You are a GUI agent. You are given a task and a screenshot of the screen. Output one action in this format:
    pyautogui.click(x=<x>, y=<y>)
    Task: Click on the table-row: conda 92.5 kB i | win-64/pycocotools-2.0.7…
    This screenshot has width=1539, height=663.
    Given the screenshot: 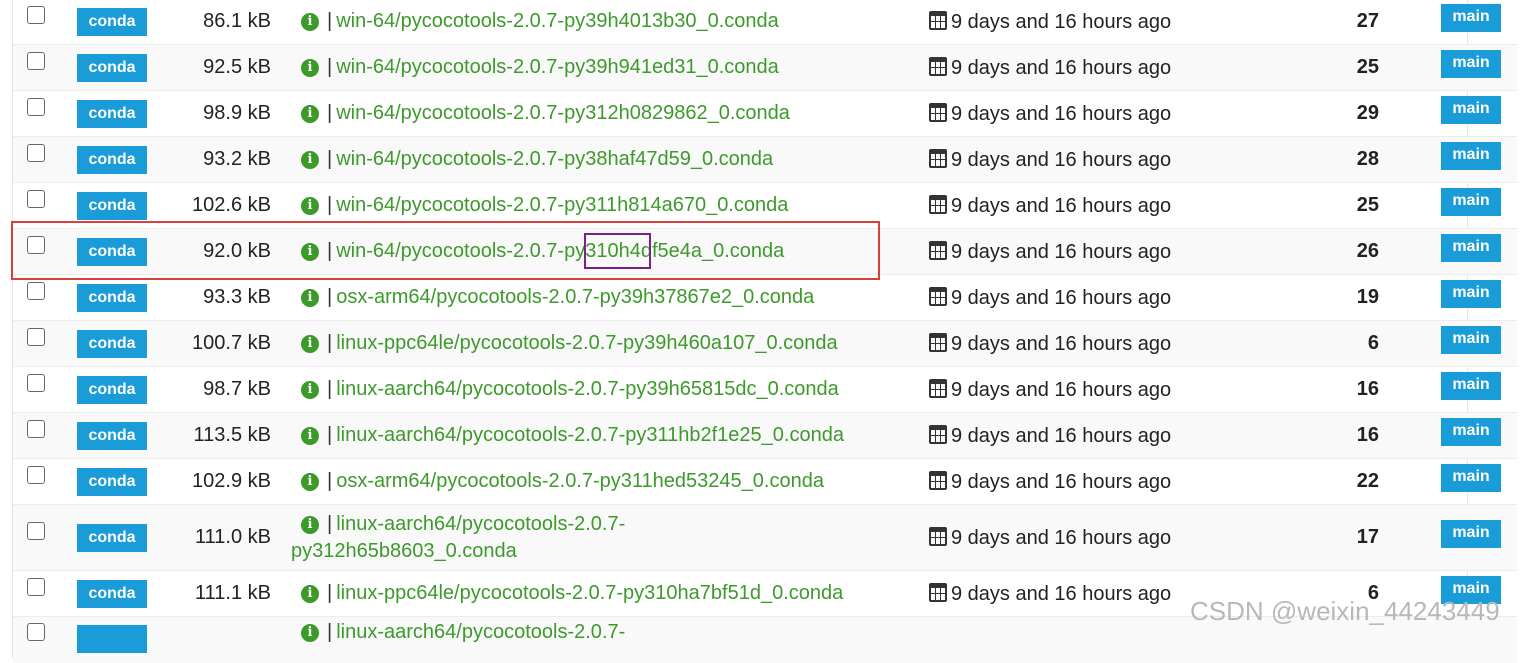 What is the action you would take?
    pyautogui.click(x=765, y=67)
    